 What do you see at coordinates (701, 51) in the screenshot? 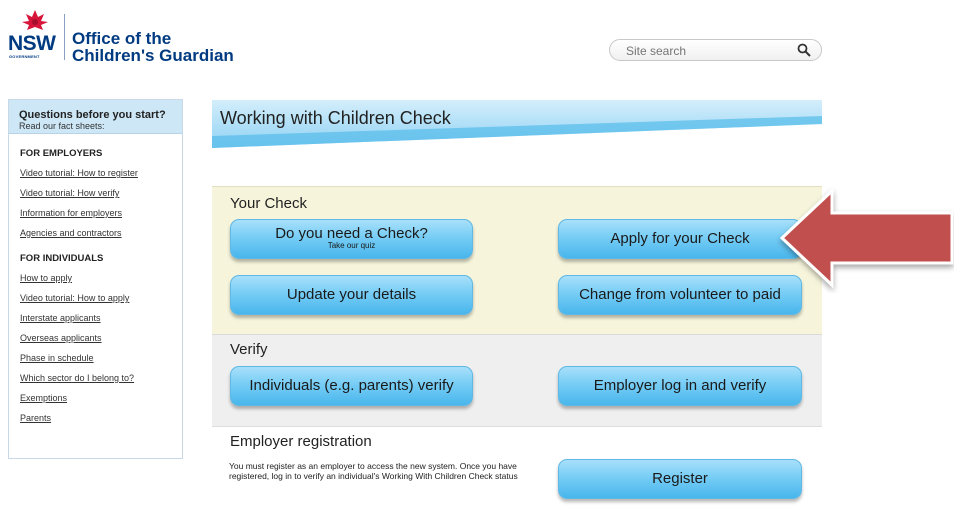
I see `search-input` at bounding box center [701, 51].